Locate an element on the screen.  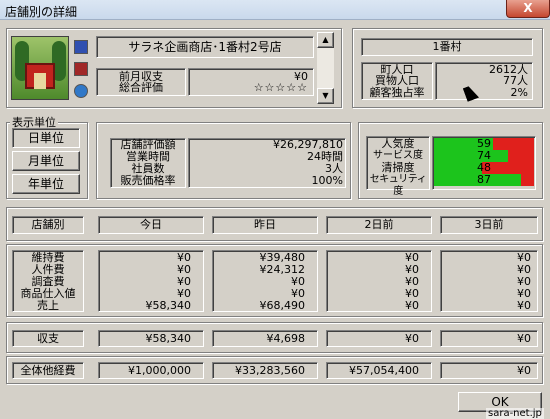
total-yesterday: ¥33,283,560 is located at coordinates (265, 370).